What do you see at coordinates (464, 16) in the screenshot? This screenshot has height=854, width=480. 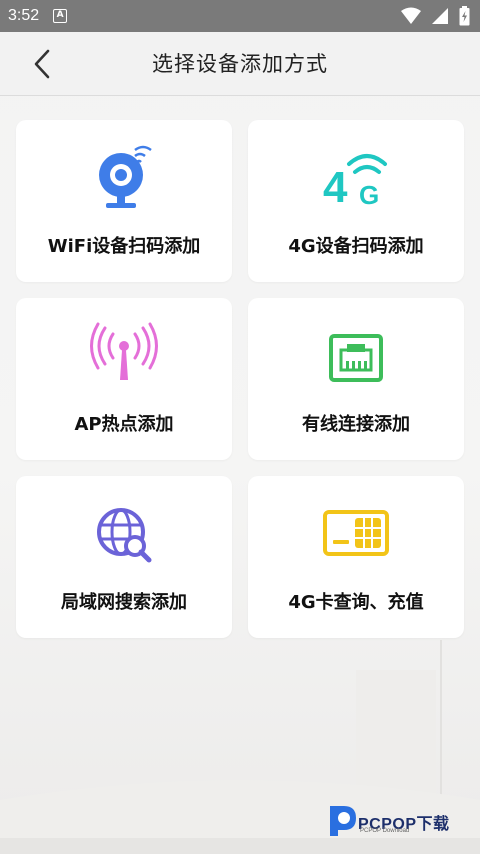 I see `battery-icon` at bounding box center [464, 16].